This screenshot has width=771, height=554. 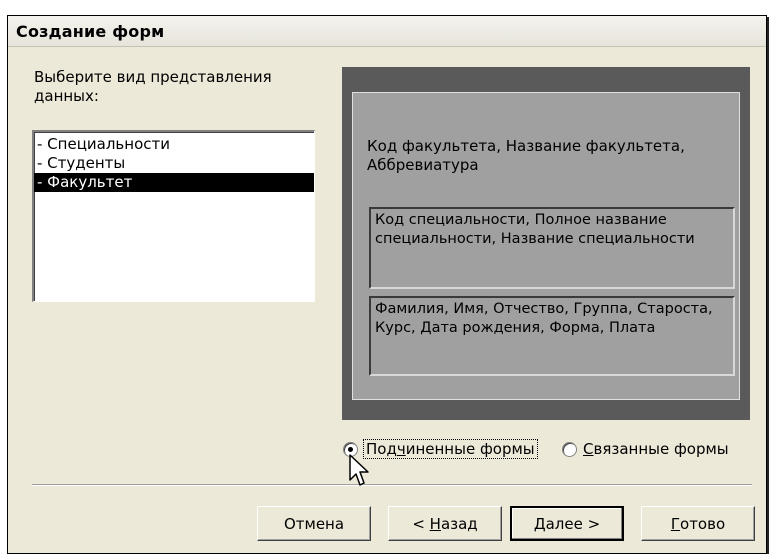 I want to click on subforms-option: Подчиненные формы, so click(x=440, y=449).